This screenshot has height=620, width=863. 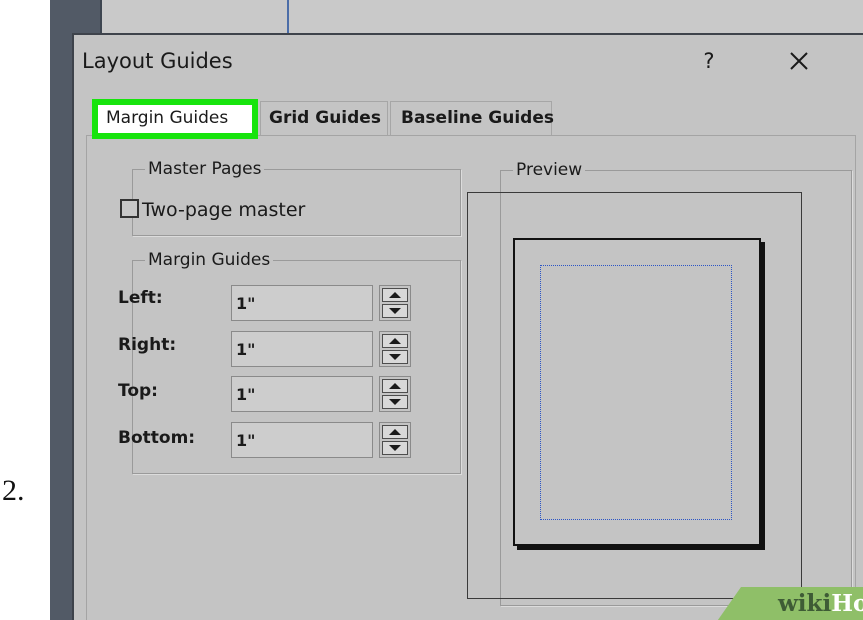 What do you see at coordinates (13, 490) in the screenshot?
I see `step-number: 2.` at bounding box center [13, 490].